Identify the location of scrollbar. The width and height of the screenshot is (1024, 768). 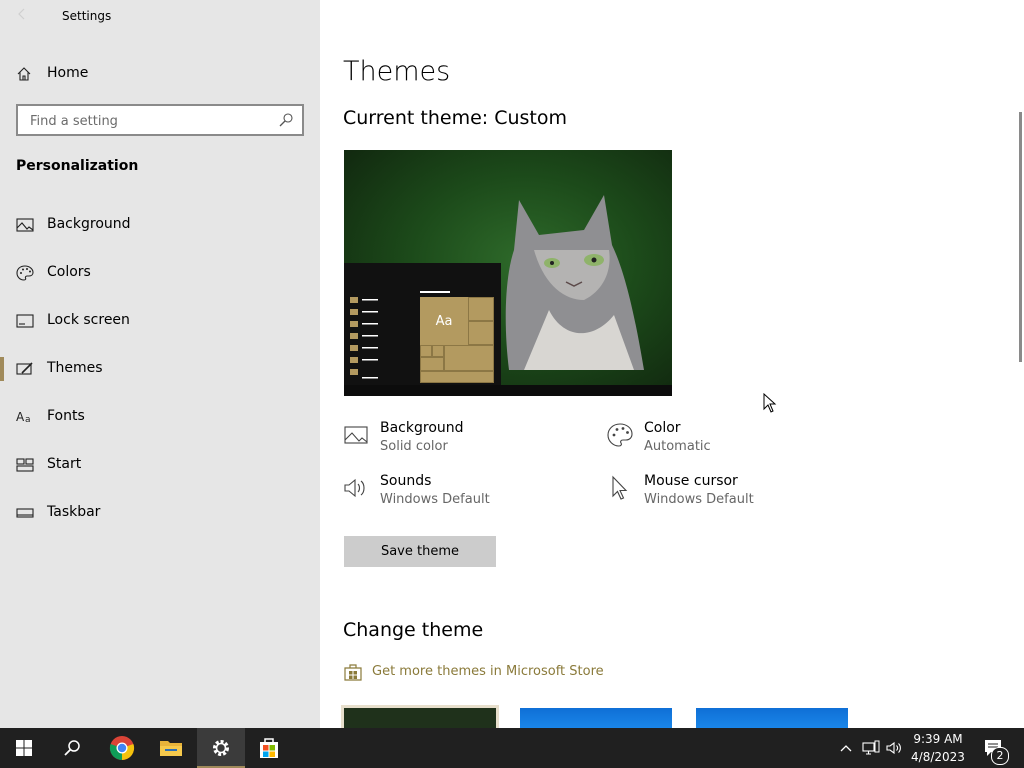
(1020, 237).